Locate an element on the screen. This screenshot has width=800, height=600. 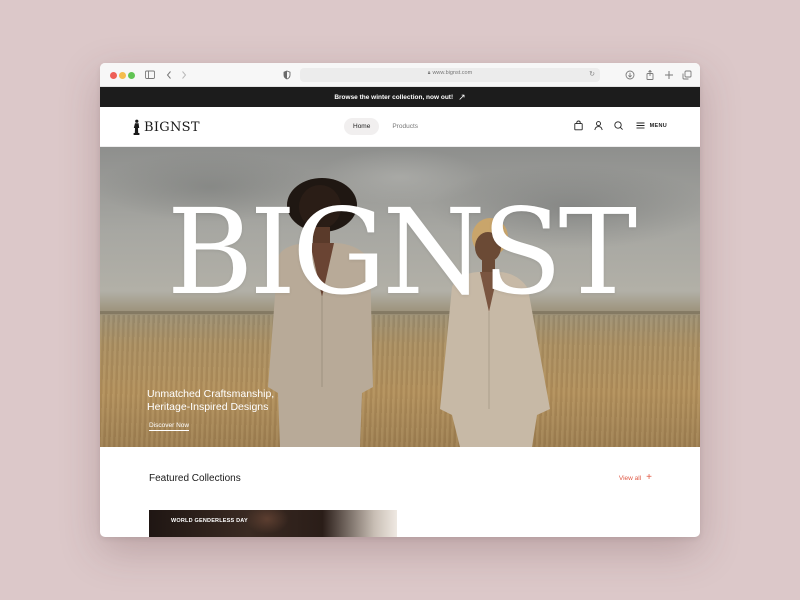
menu-label: MENU is located at coordinates (658, 125).